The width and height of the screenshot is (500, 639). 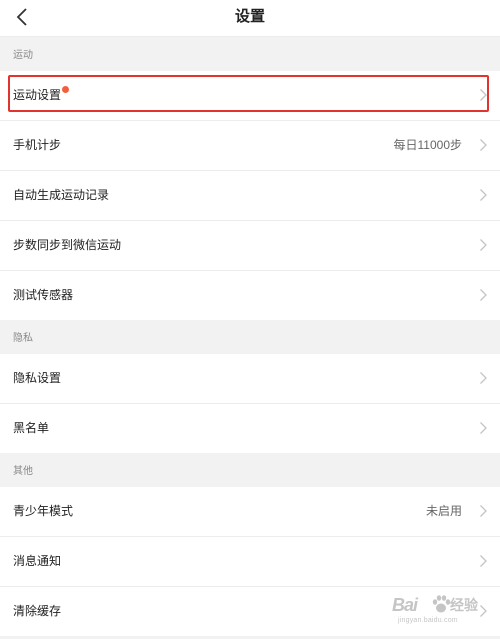 I want to click on section-header-privacy: 隐私, so click(x=250, y=337).